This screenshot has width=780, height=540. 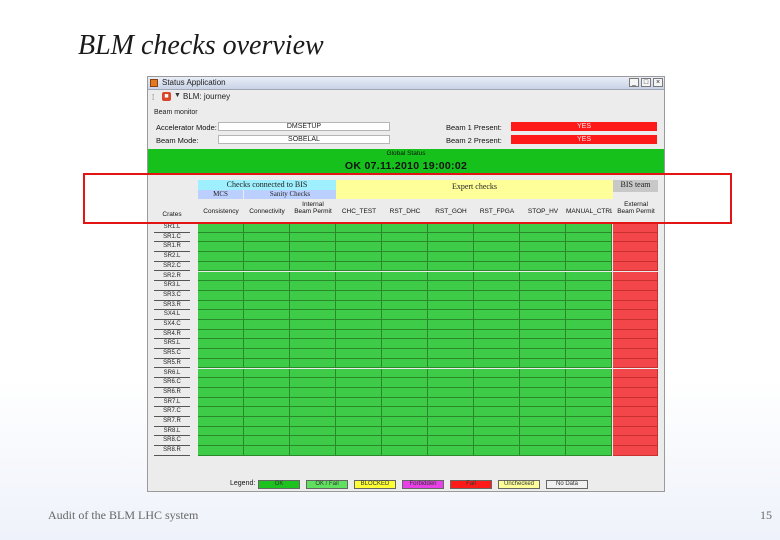 What do you see at coordinates (206, 96) in the screenshot?
I see `context-selector: BLM: journey` at bounding box center [206, 96].